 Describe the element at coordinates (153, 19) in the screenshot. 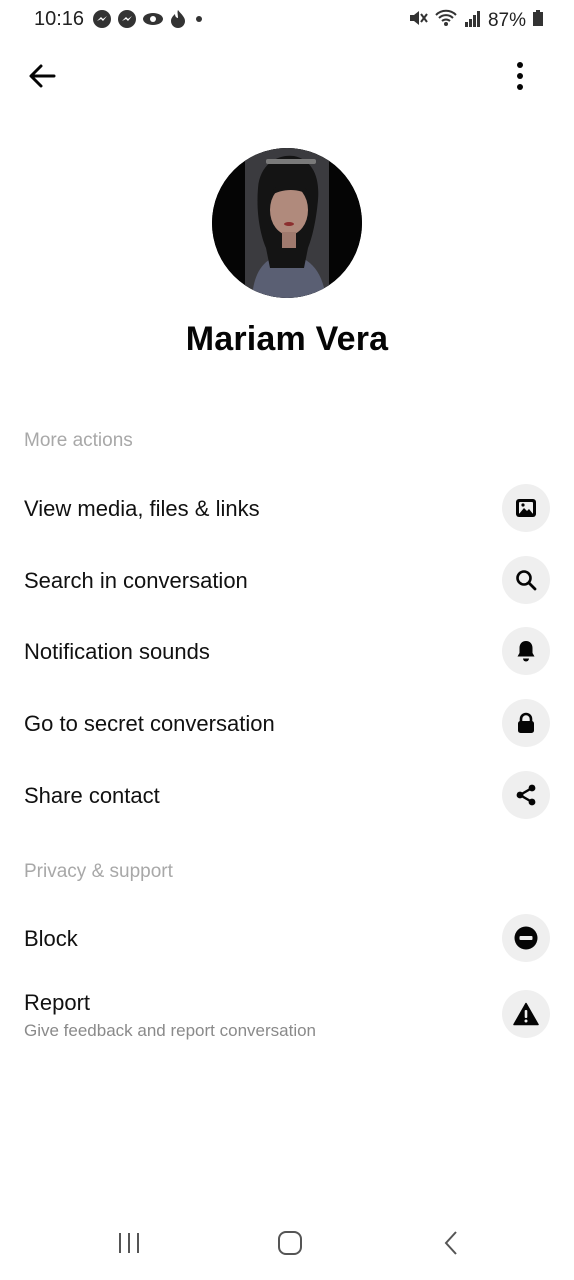

I see `eye-icon` at that location.